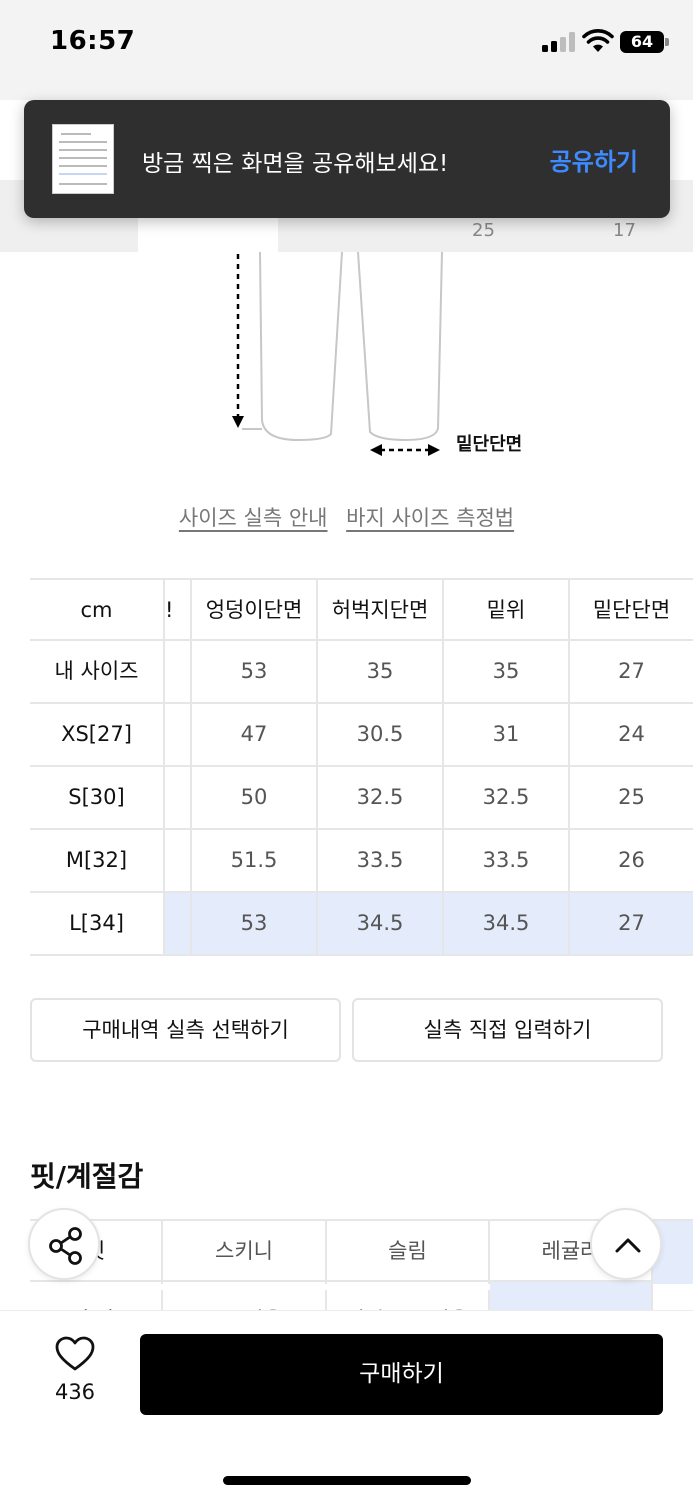  What do you see at coordinates (401, 1374) in the screenshot?
I see `buy-button: 구매하기` at bounding box center [401, 1374].